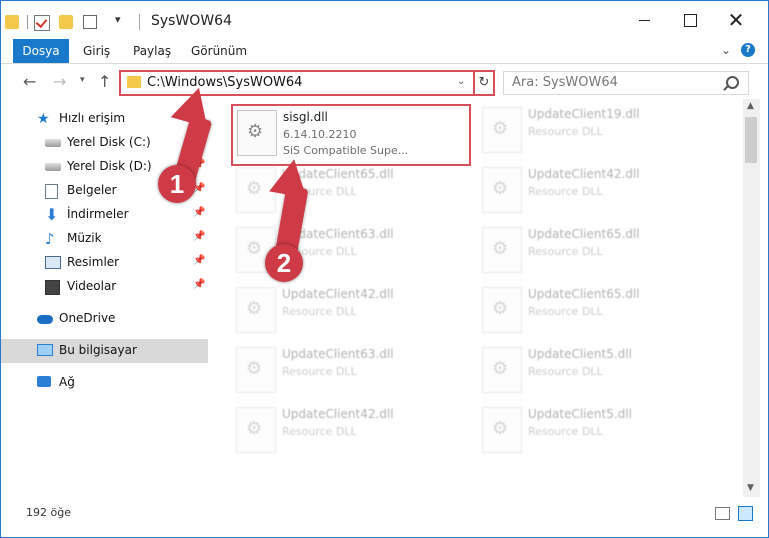 Image resolution: width=769 pixels, height=538 pixels. I want to click on file-name: sisgl.dll, so click(305, 117).